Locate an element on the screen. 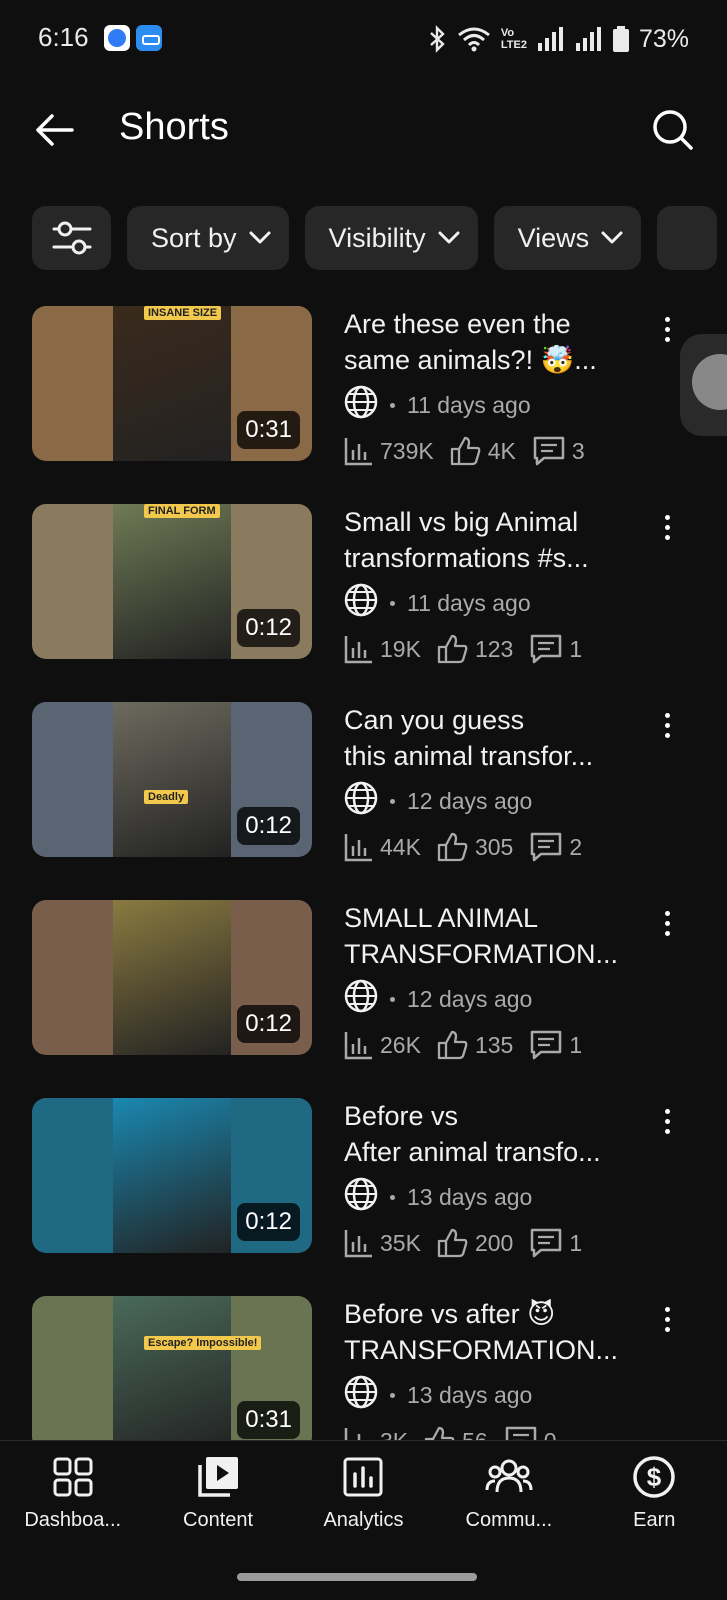 The width and height of the screenshot is (727, 1600). video-duration: 0:31 is located at coordinates (268, 1420).